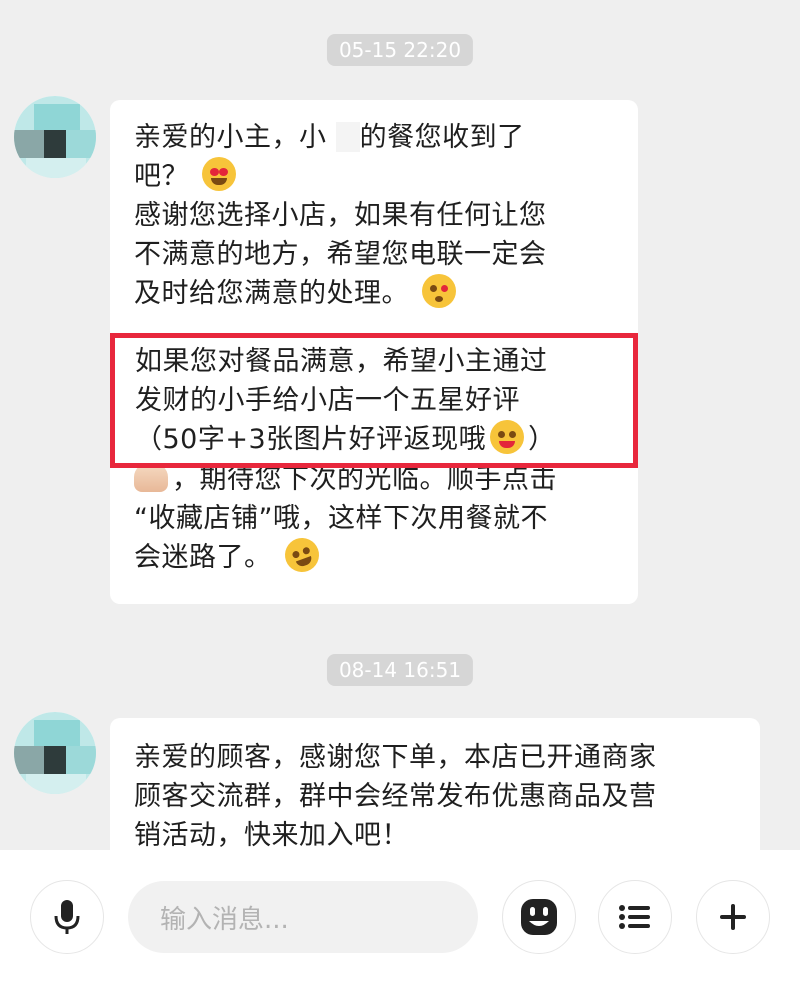 Image resolution: width=800 pixels, height=985 pixels. I want to click on message-text: “收藏店铺”哦，这样下次用餐就不, so click(341, 518).